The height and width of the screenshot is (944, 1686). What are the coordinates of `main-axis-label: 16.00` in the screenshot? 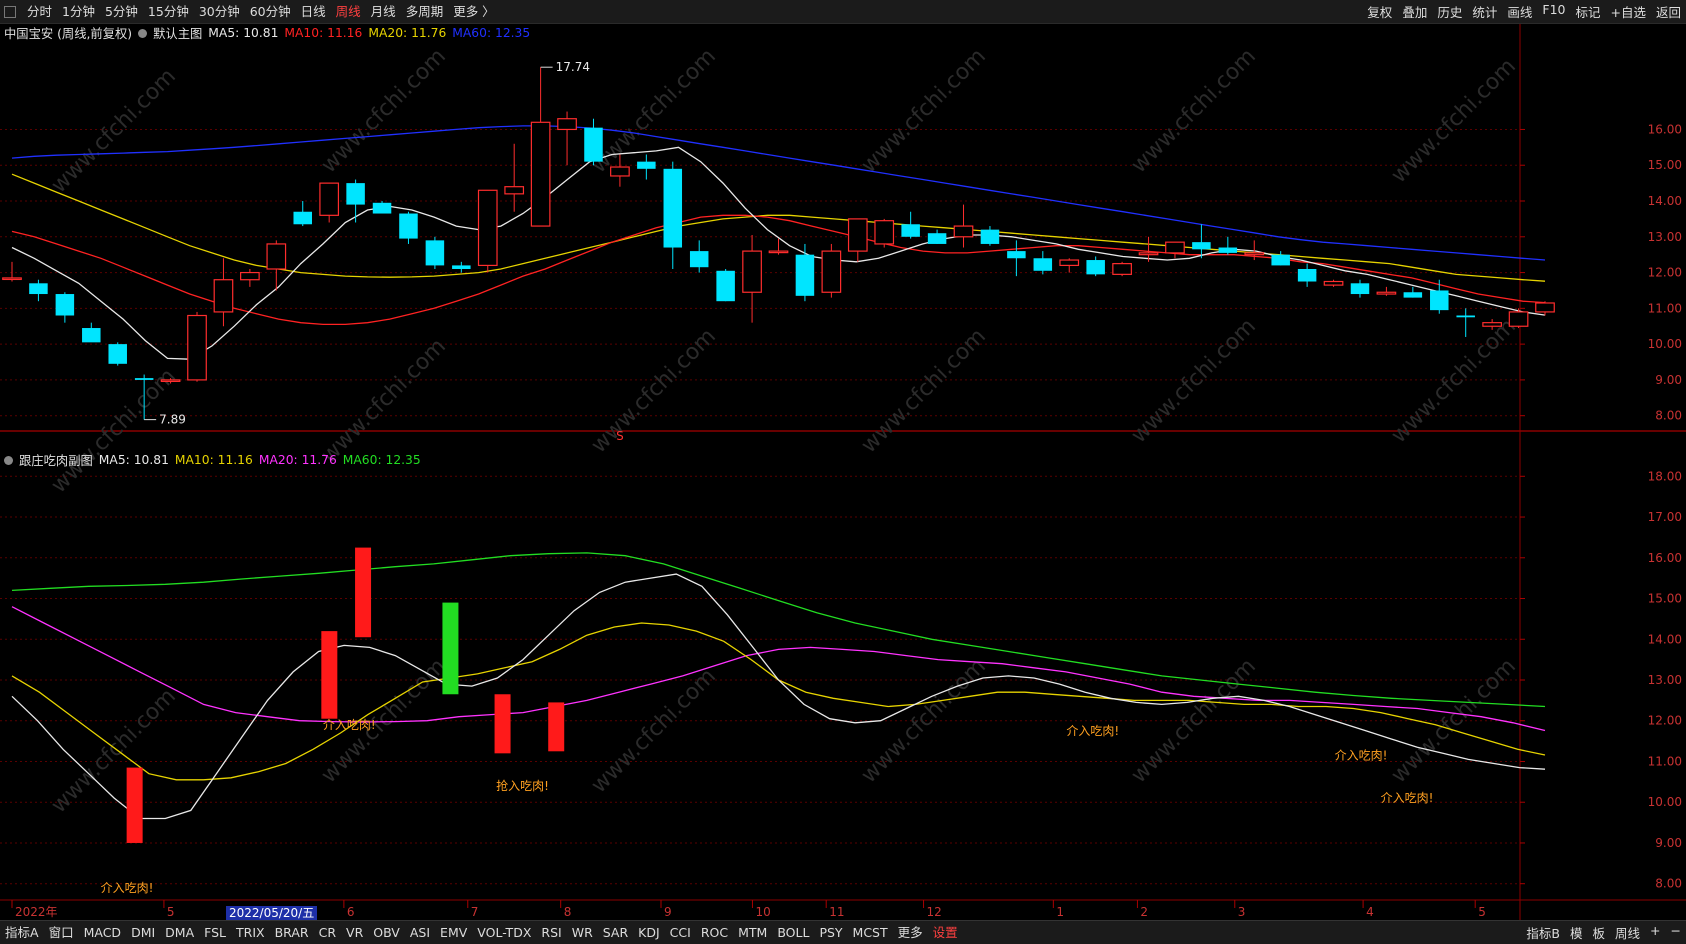 It's located at (1665, 129).